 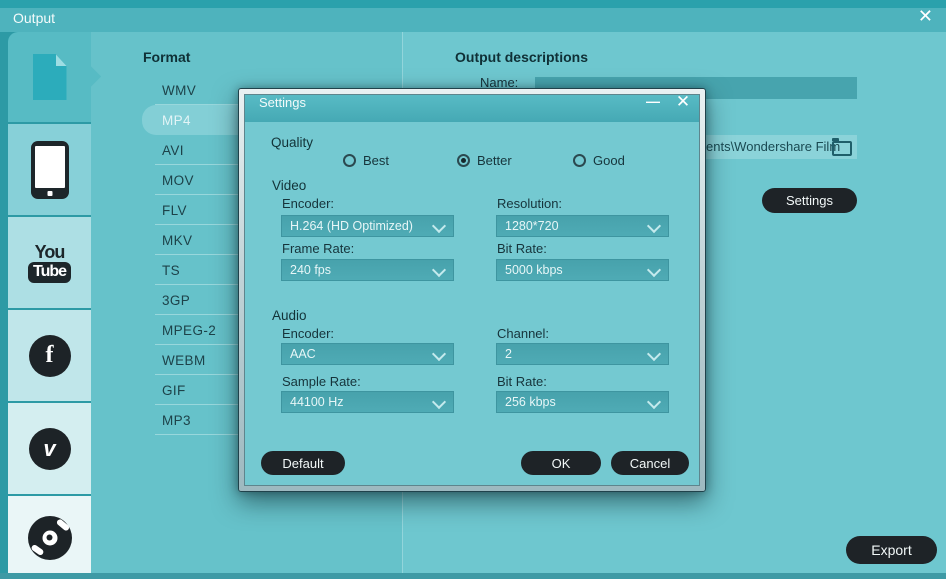 I want to click on minimize-icon: —, so click(x=653, y=102).